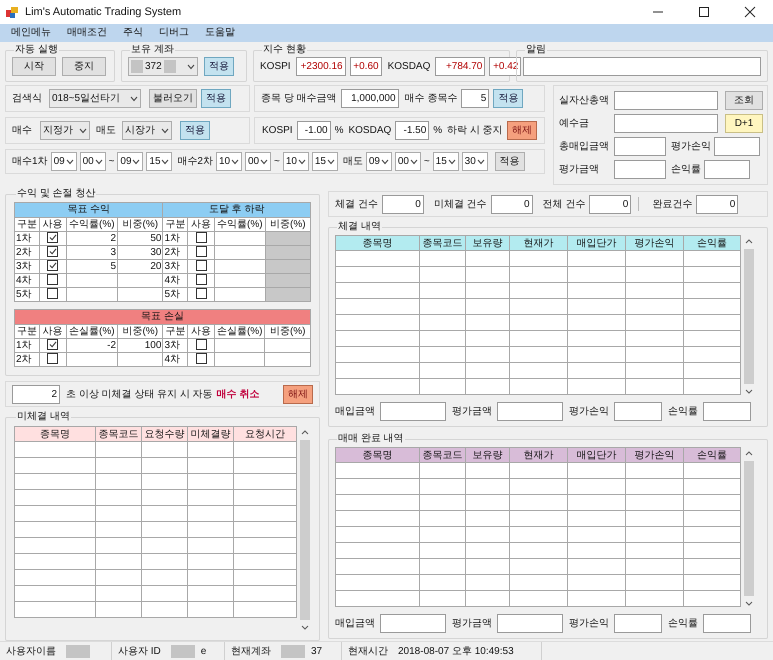 Image resolution: width=773 pixels, height=660 pixels. Describe the element at coordinates (34, 66) in the screenshot. I see `button: 시작` at that location.